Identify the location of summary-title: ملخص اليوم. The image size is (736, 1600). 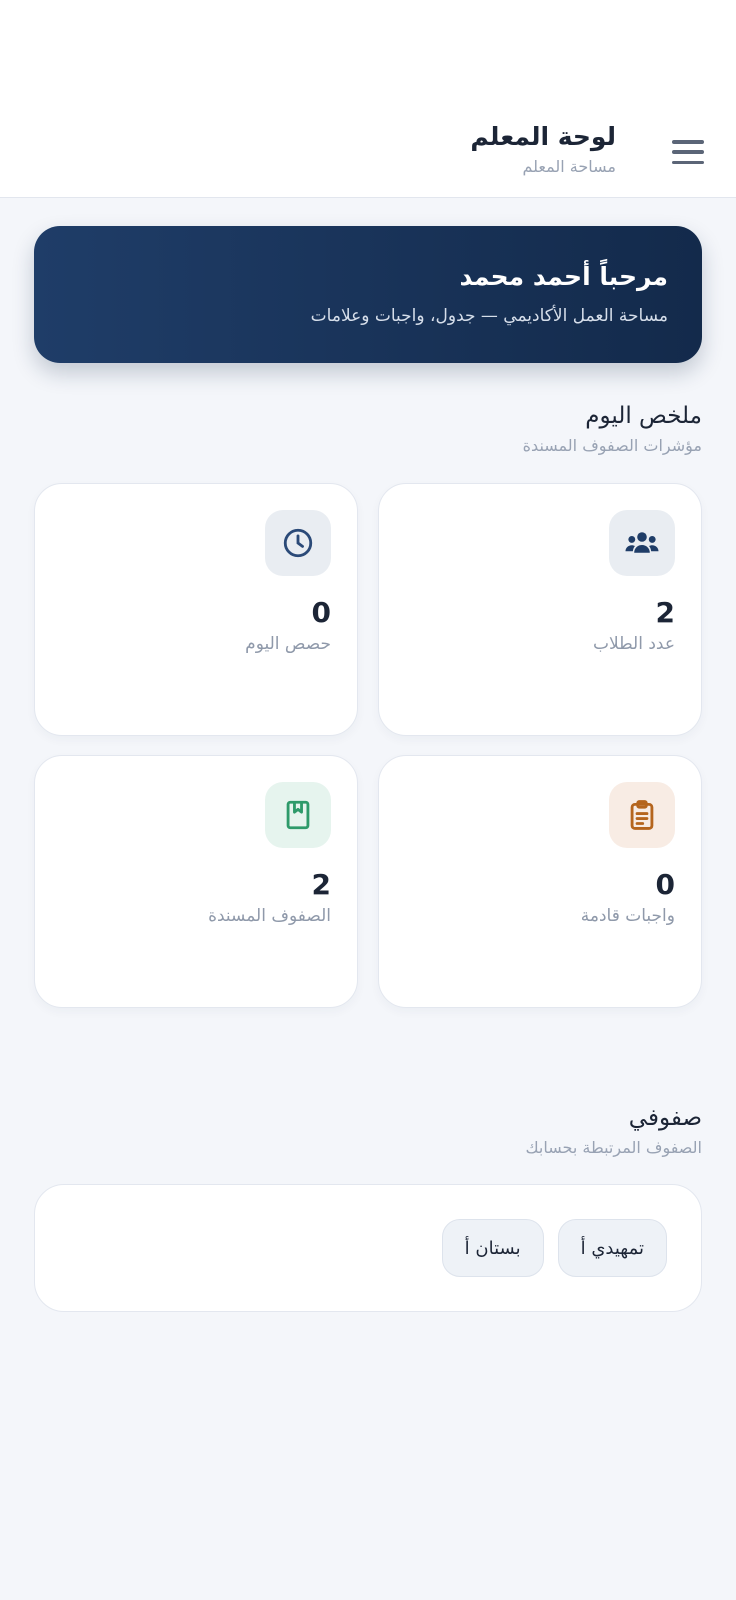
(643, 416).